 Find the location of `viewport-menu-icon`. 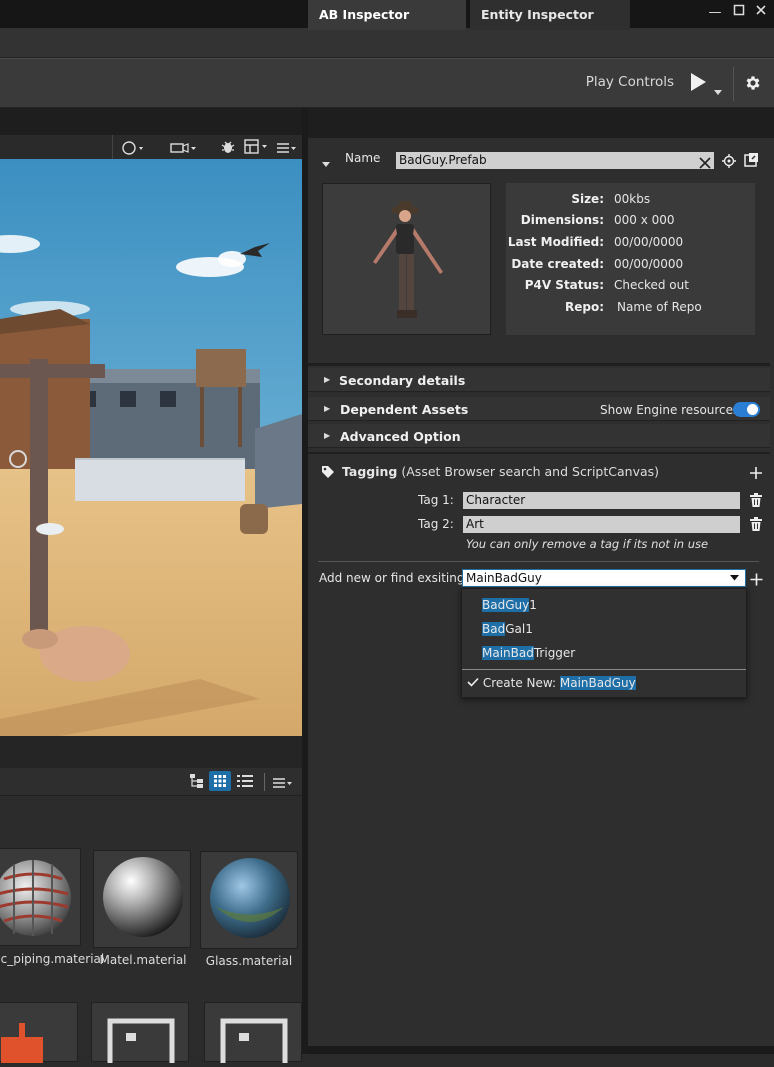

viewport-menu-icon is located at coordinates (287, 149).